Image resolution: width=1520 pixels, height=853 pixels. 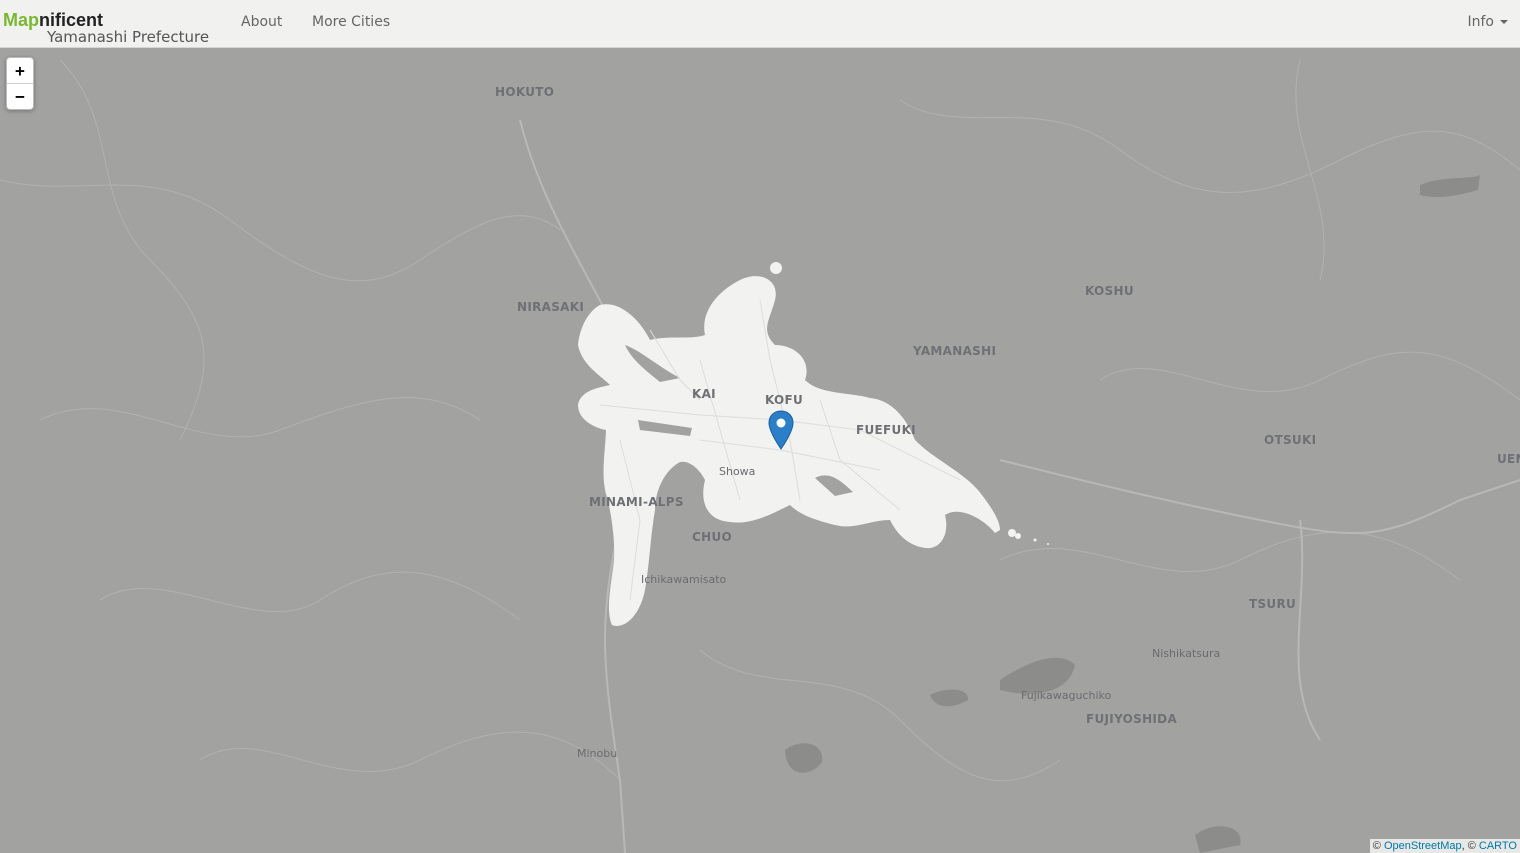 I want to click on city-label-kai: KAI, so click(x=704, y=394).